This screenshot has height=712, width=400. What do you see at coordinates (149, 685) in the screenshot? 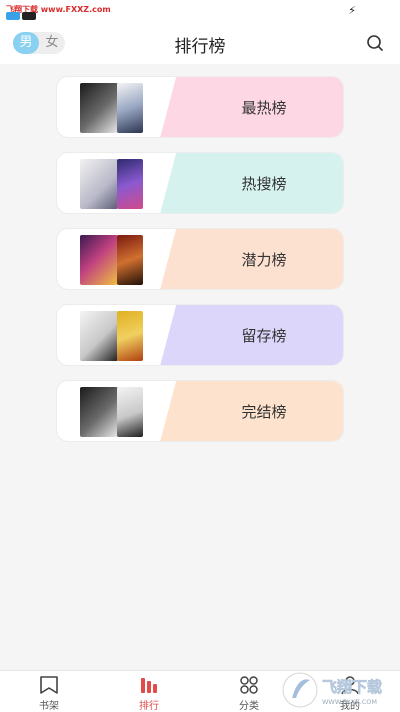
I see `bar-chart-icon` at bounding box center [149, 685].